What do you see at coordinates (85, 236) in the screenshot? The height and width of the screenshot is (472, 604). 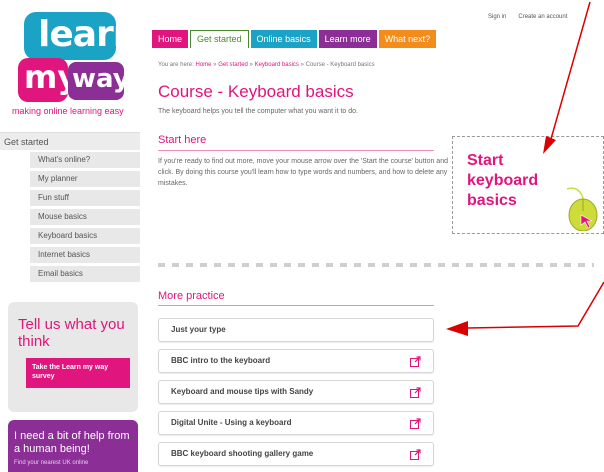 I see `sidebar-item-keyboard-basics: Keyboard basics` at bounding box center [85, 236].